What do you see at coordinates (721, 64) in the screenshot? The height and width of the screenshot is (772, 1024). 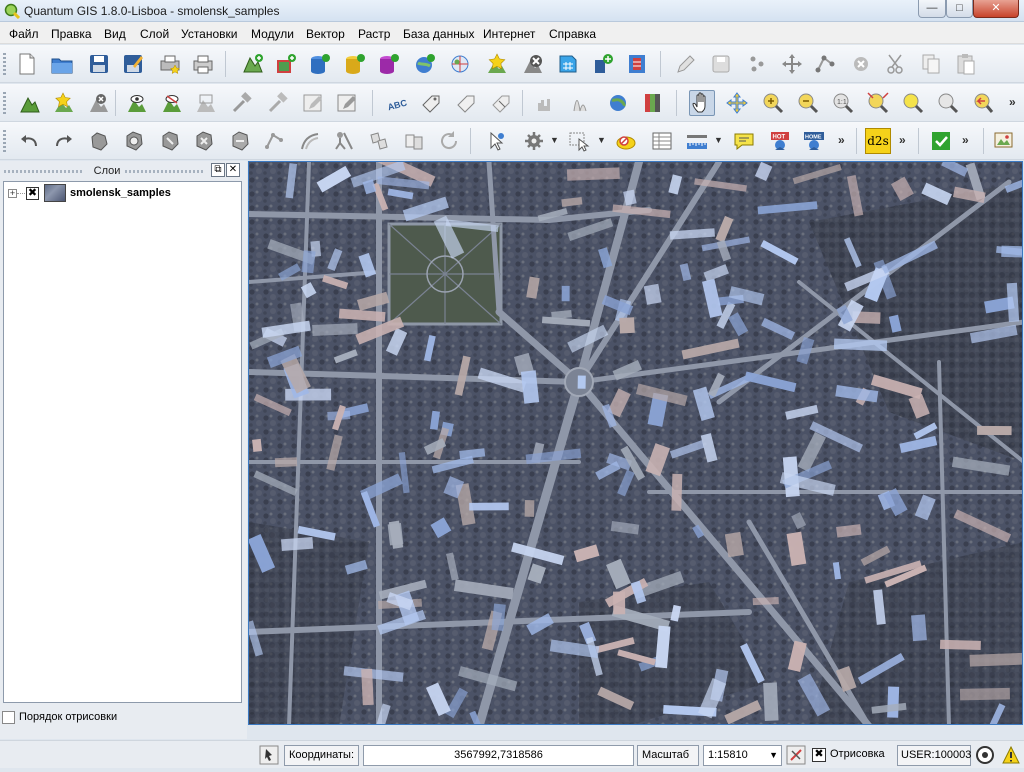 I see `save-edits-button` at bounding box center [721, 64].